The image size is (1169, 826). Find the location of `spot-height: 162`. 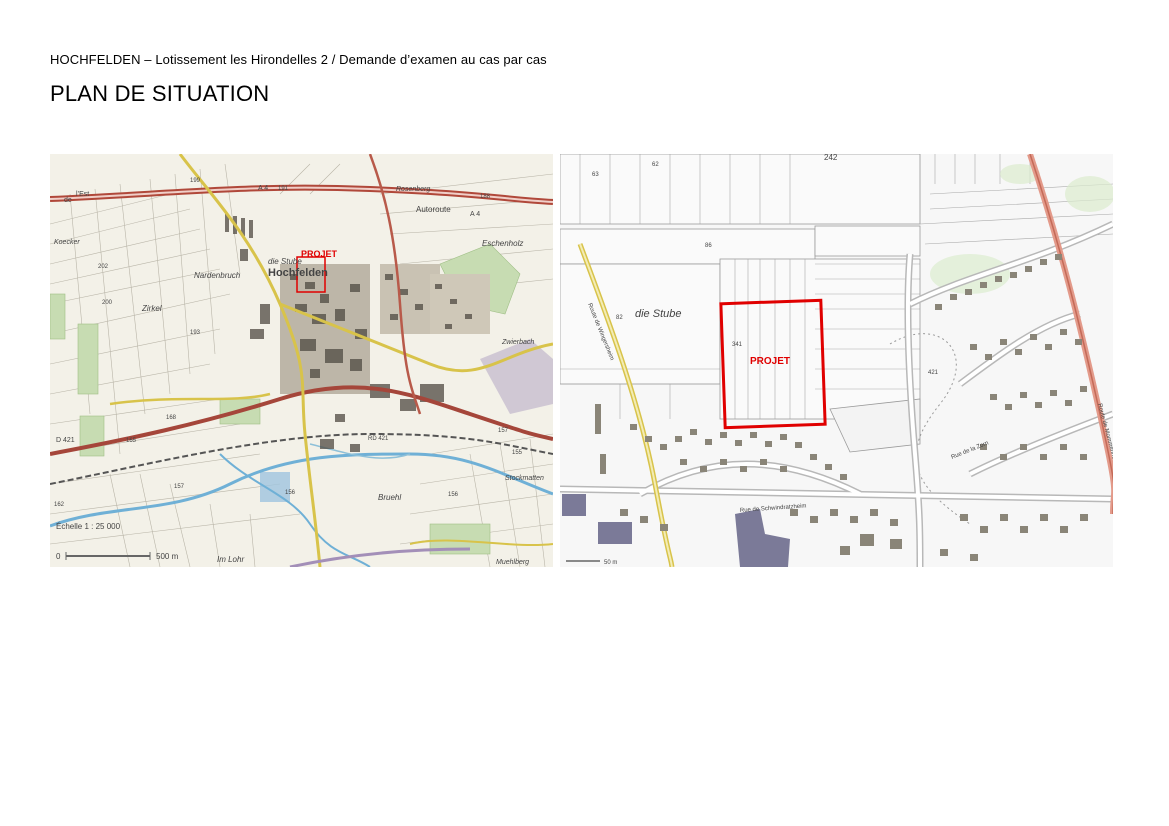

spot-height: 162 is located at coordinates (59, 505).